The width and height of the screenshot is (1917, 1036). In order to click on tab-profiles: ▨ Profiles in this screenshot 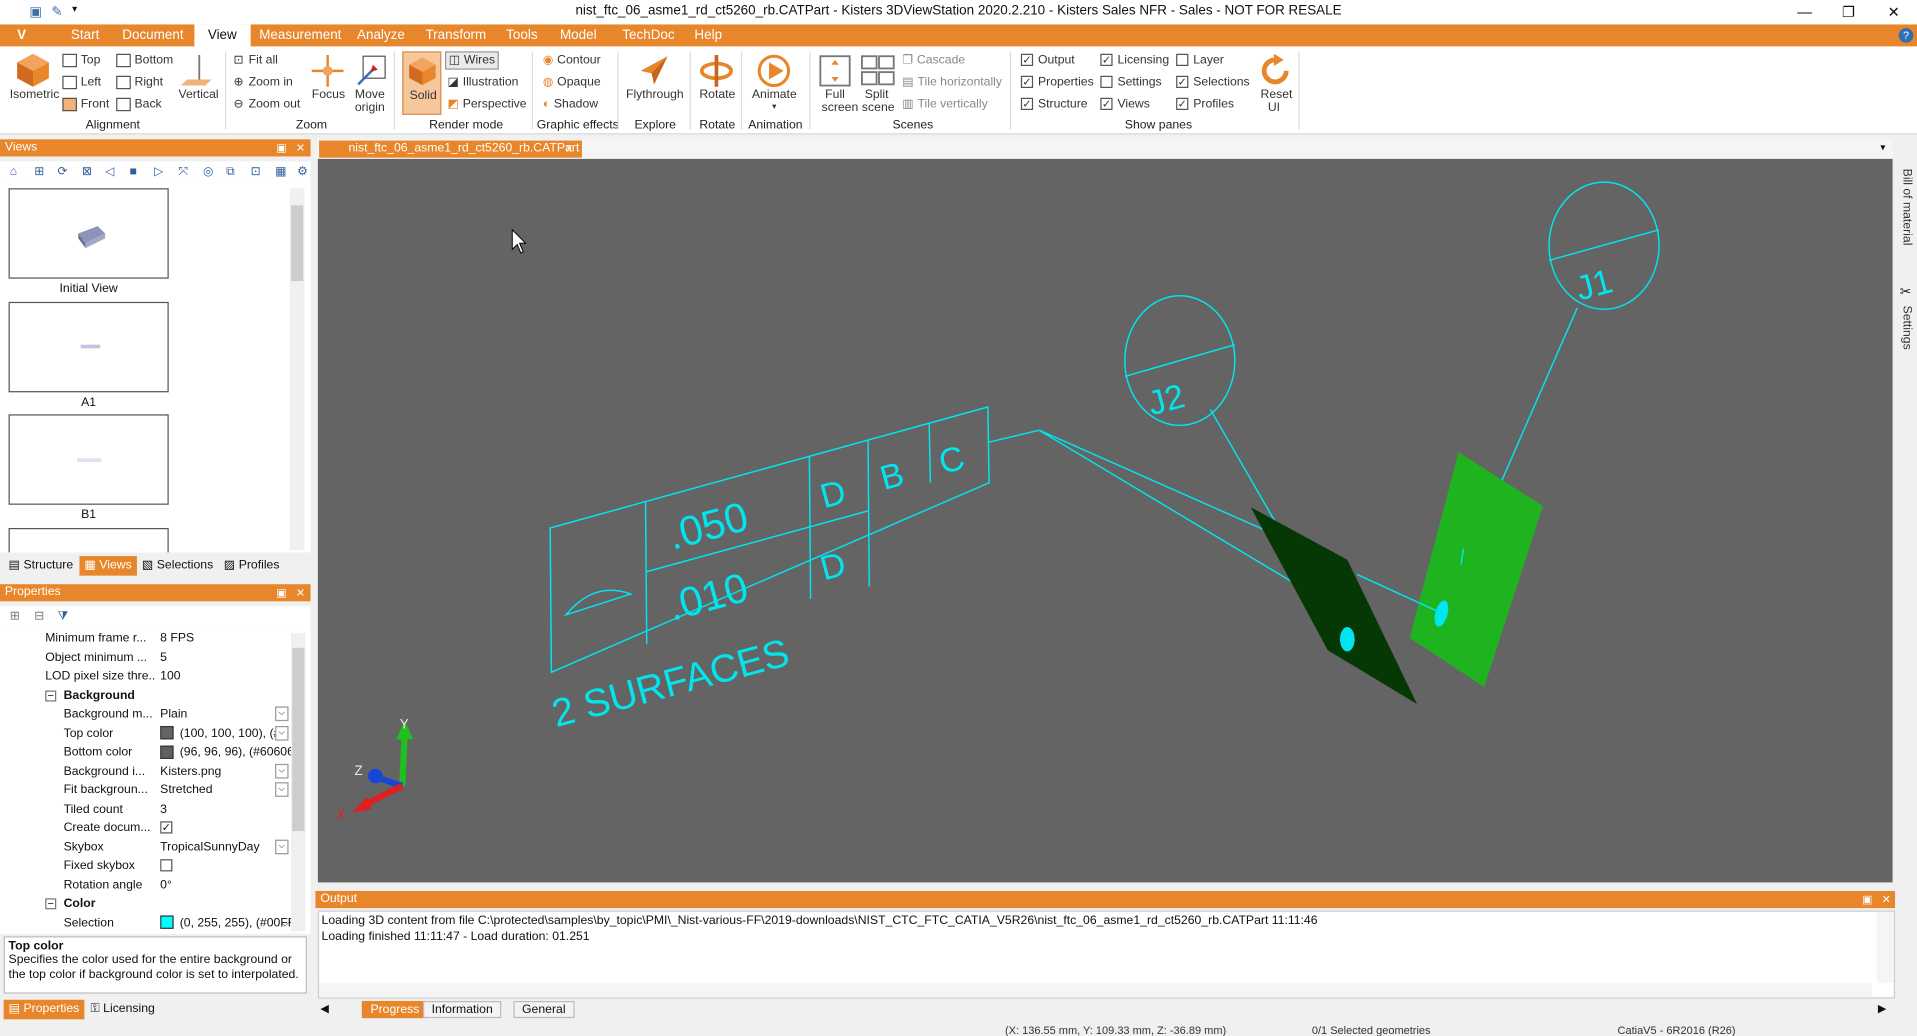, I will do `click(252, 566)`.